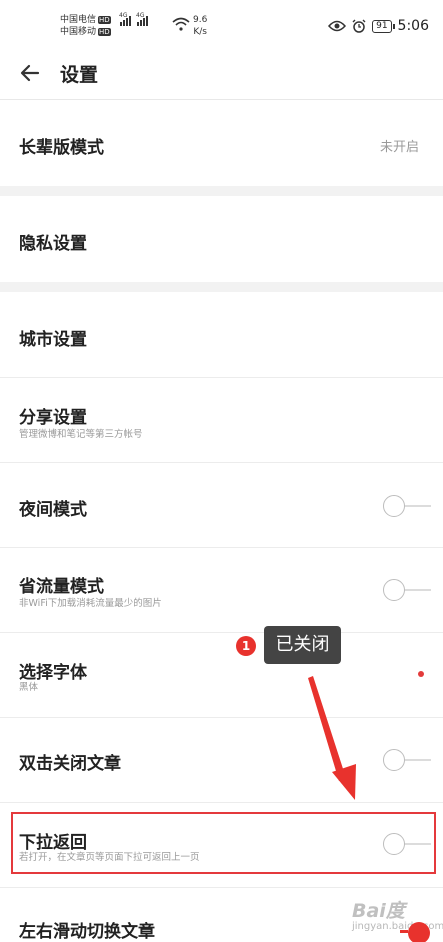 Image resolution: width=443 pixels, height=942 pixels. What do you see at coordinates (407, 506) in the screenshot?
I see `night-mode-toggle` at bounding box center [407, 506].